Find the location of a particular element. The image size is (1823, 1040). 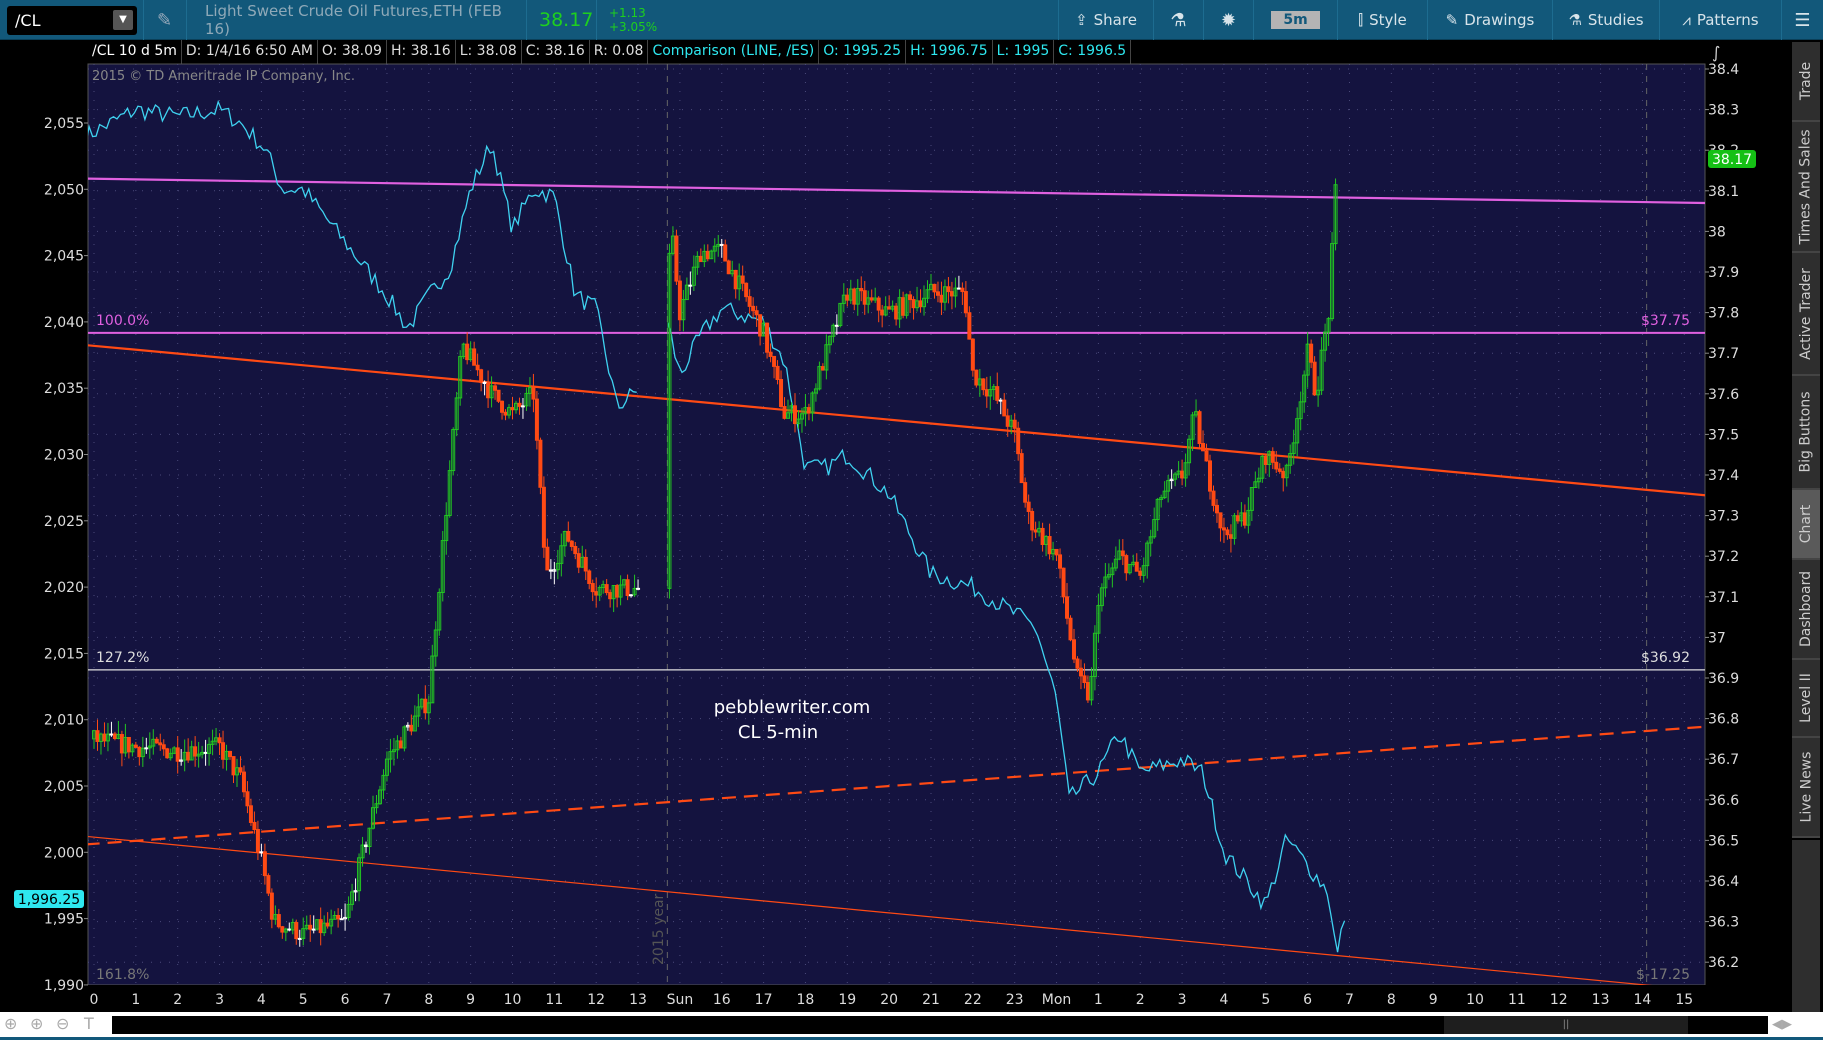

left-axis-label: 2,010 is located at coordinates (64, 721).